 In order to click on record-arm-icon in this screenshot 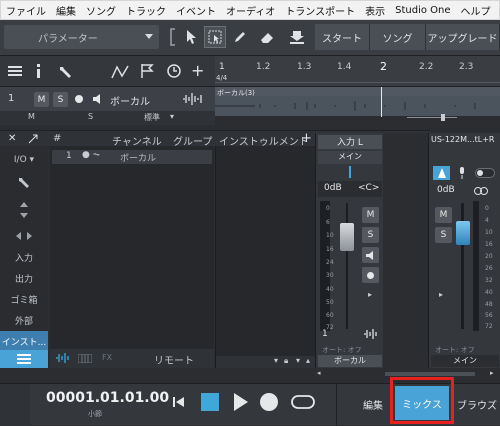, I will do `click(79, 99)`.